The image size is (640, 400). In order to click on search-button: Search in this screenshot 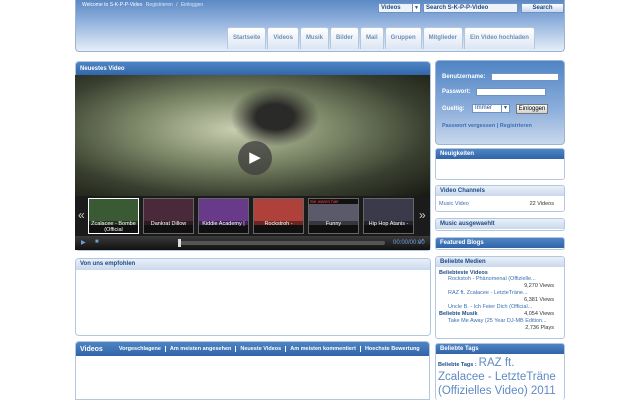, I will do `click(542, 8)`.